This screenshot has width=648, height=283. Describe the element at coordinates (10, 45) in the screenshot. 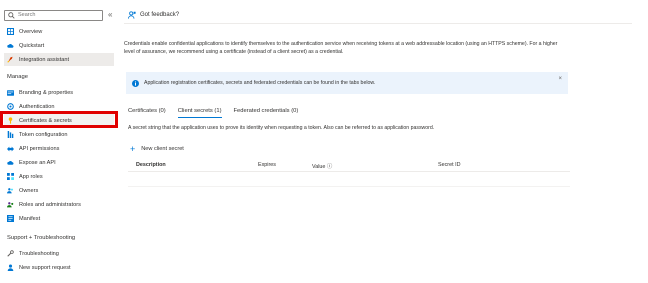

I see `cloud-icon` at that location.